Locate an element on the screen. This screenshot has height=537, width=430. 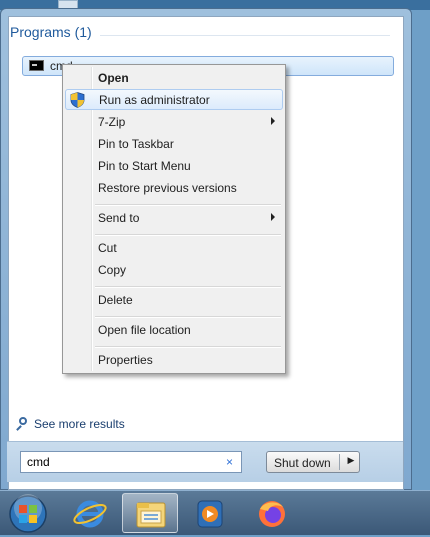
see-more-results-link: See more results is located at coordinates (70, 424).